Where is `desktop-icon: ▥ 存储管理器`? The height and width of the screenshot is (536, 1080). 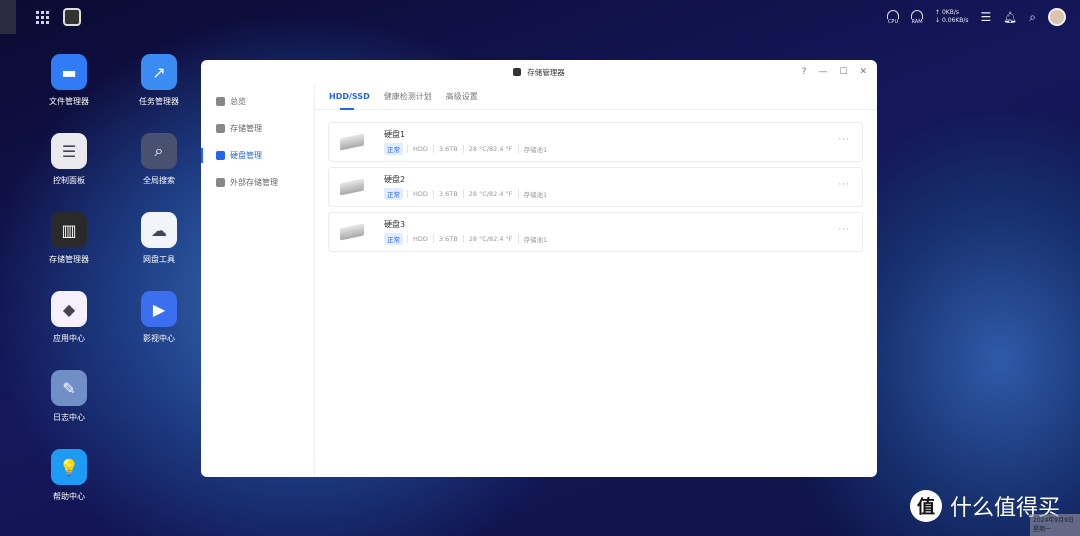
desktop-icon: ▥ 存储管理器 is located at coordinates (69, 251).